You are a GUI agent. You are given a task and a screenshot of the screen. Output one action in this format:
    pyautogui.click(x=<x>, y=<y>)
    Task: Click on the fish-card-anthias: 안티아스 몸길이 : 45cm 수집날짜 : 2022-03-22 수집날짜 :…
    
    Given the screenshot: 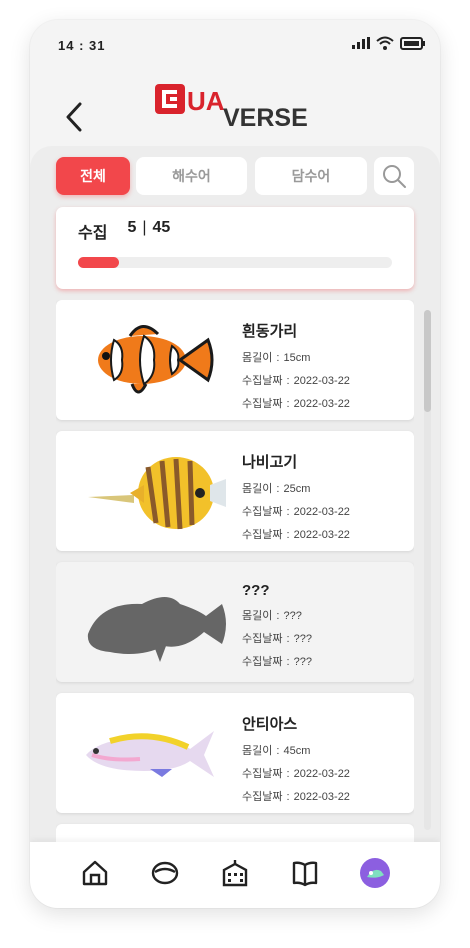 What is the action you would take?
    pyautogui.click(x=235, y=753)
    